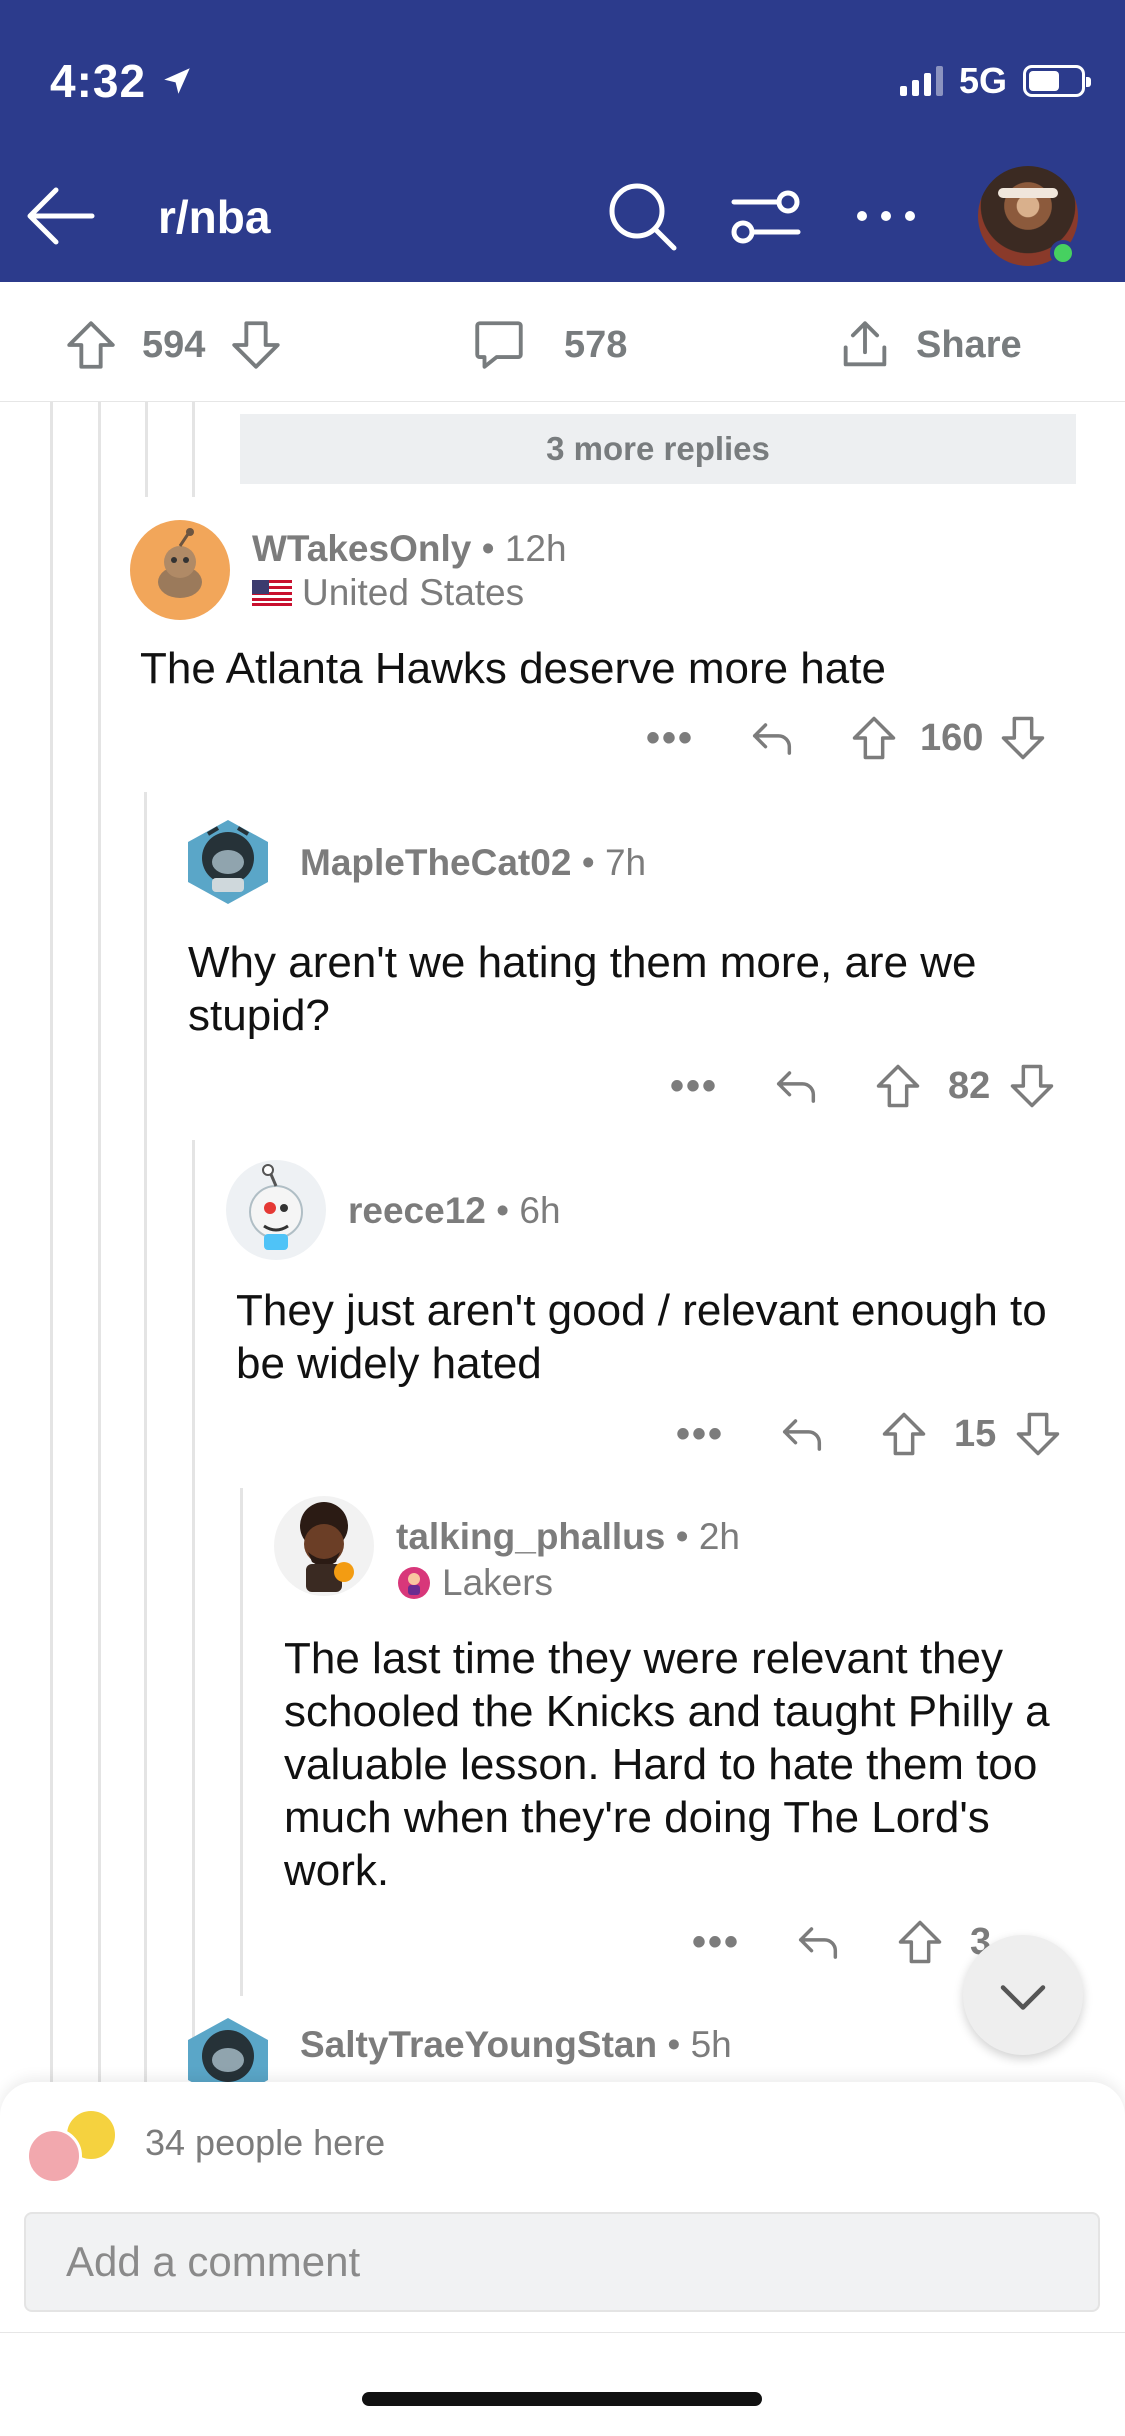 The height and width of the screenshot is (2436, 1125). I want to click on post-vote-group: 594, so click(173, 345).